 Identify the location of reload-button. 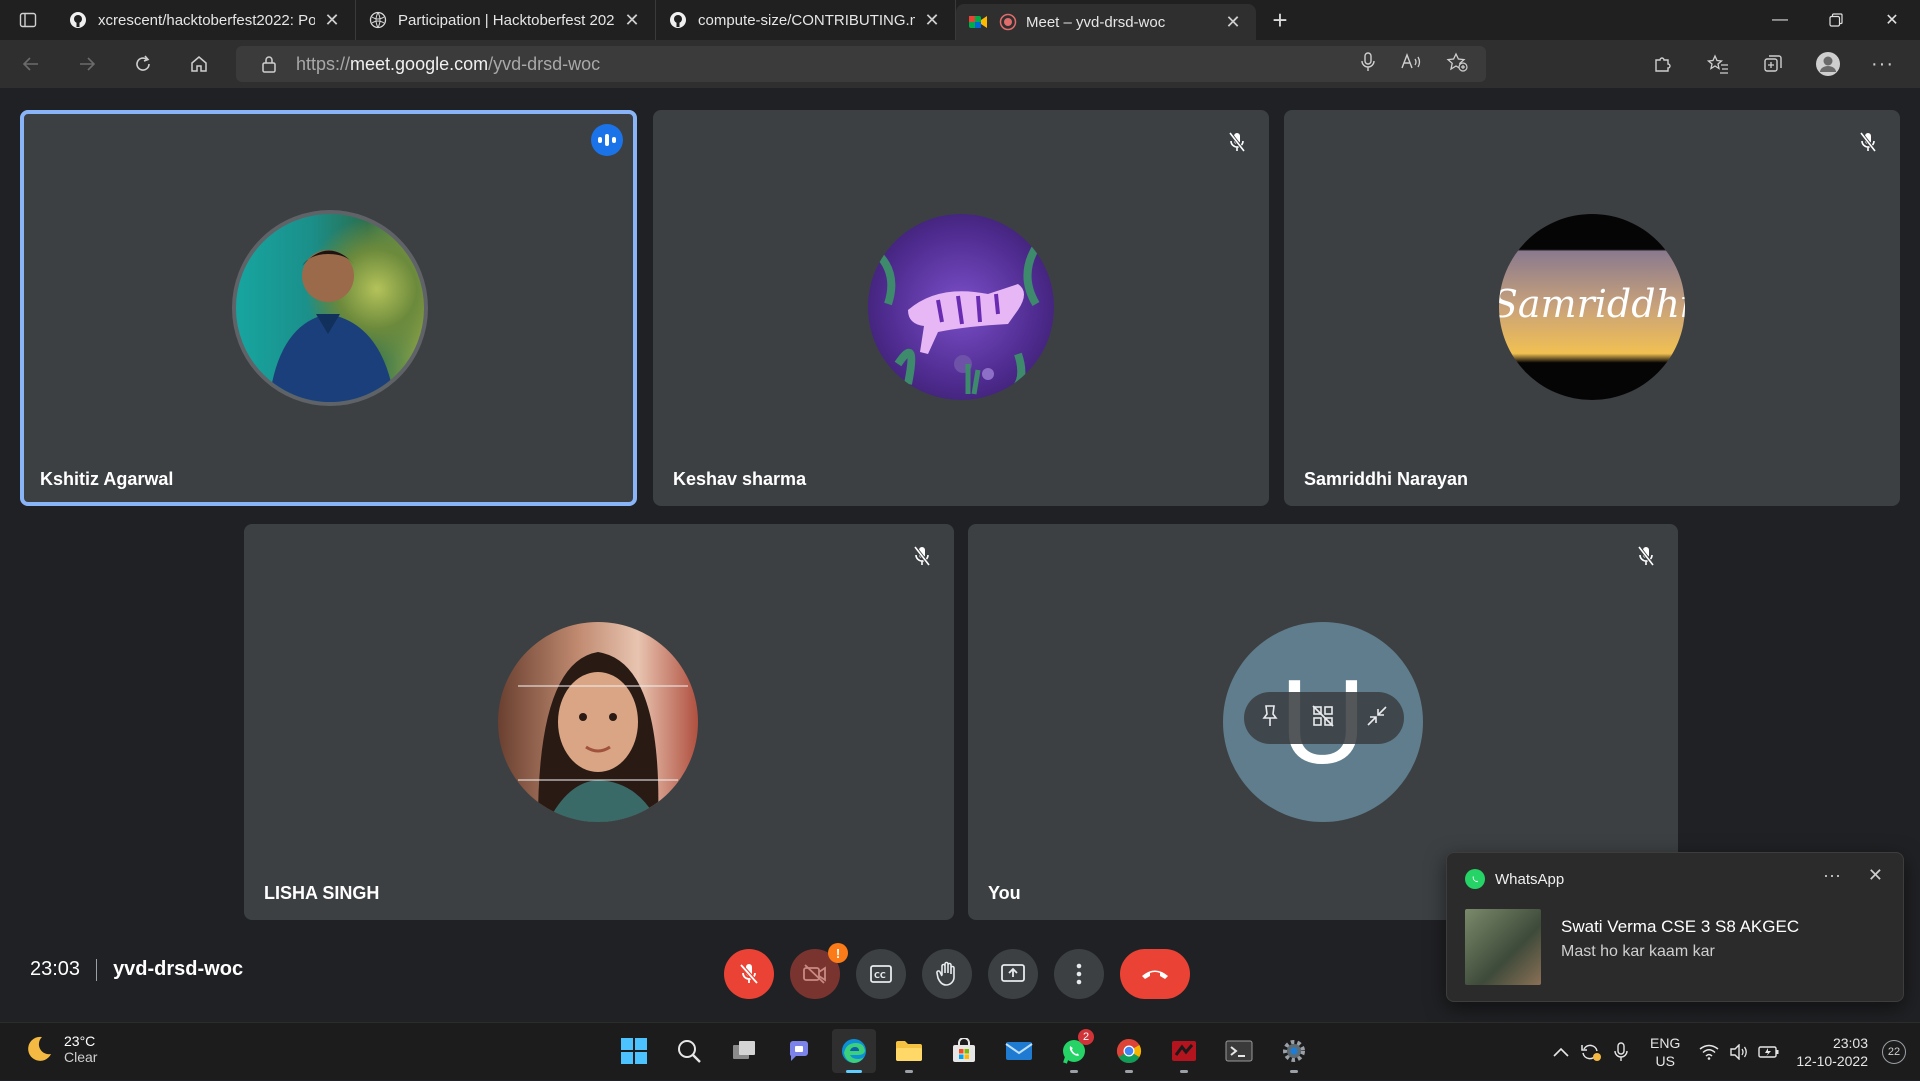
(143, 64).